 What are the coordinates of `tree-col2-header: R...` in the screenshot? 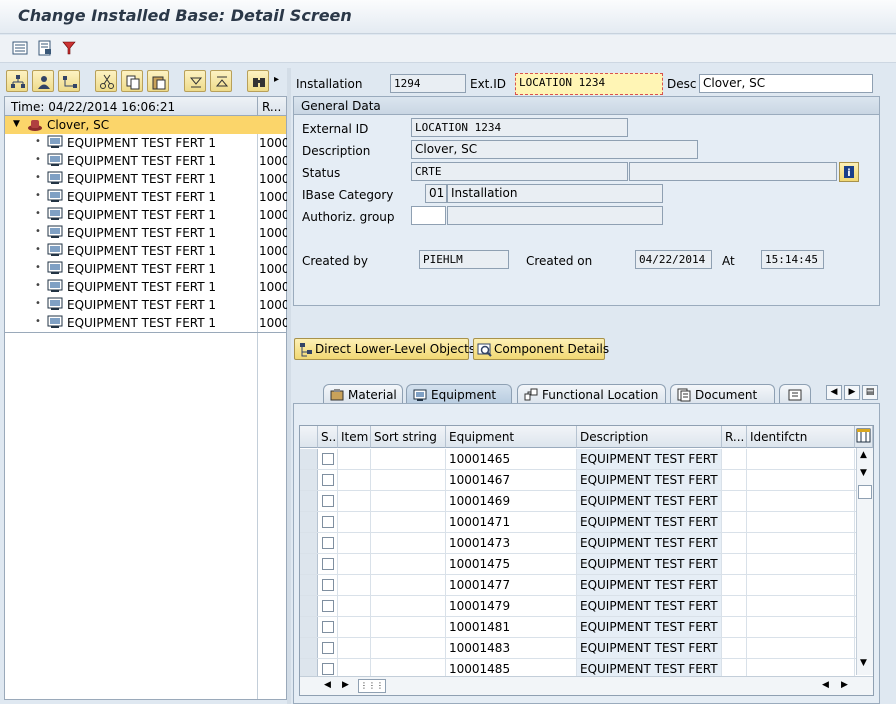 It's located at (271, 107).